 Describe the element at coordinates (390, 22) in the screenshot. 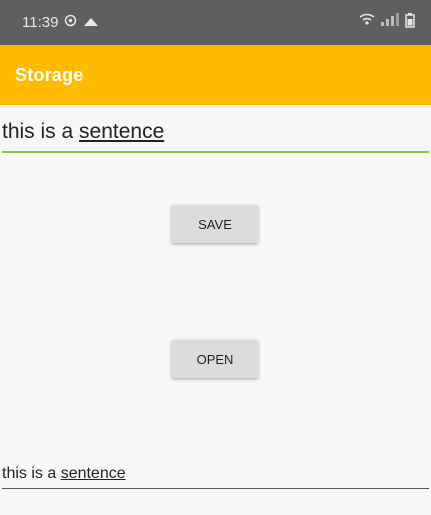

I see `signal-icon` at that location.